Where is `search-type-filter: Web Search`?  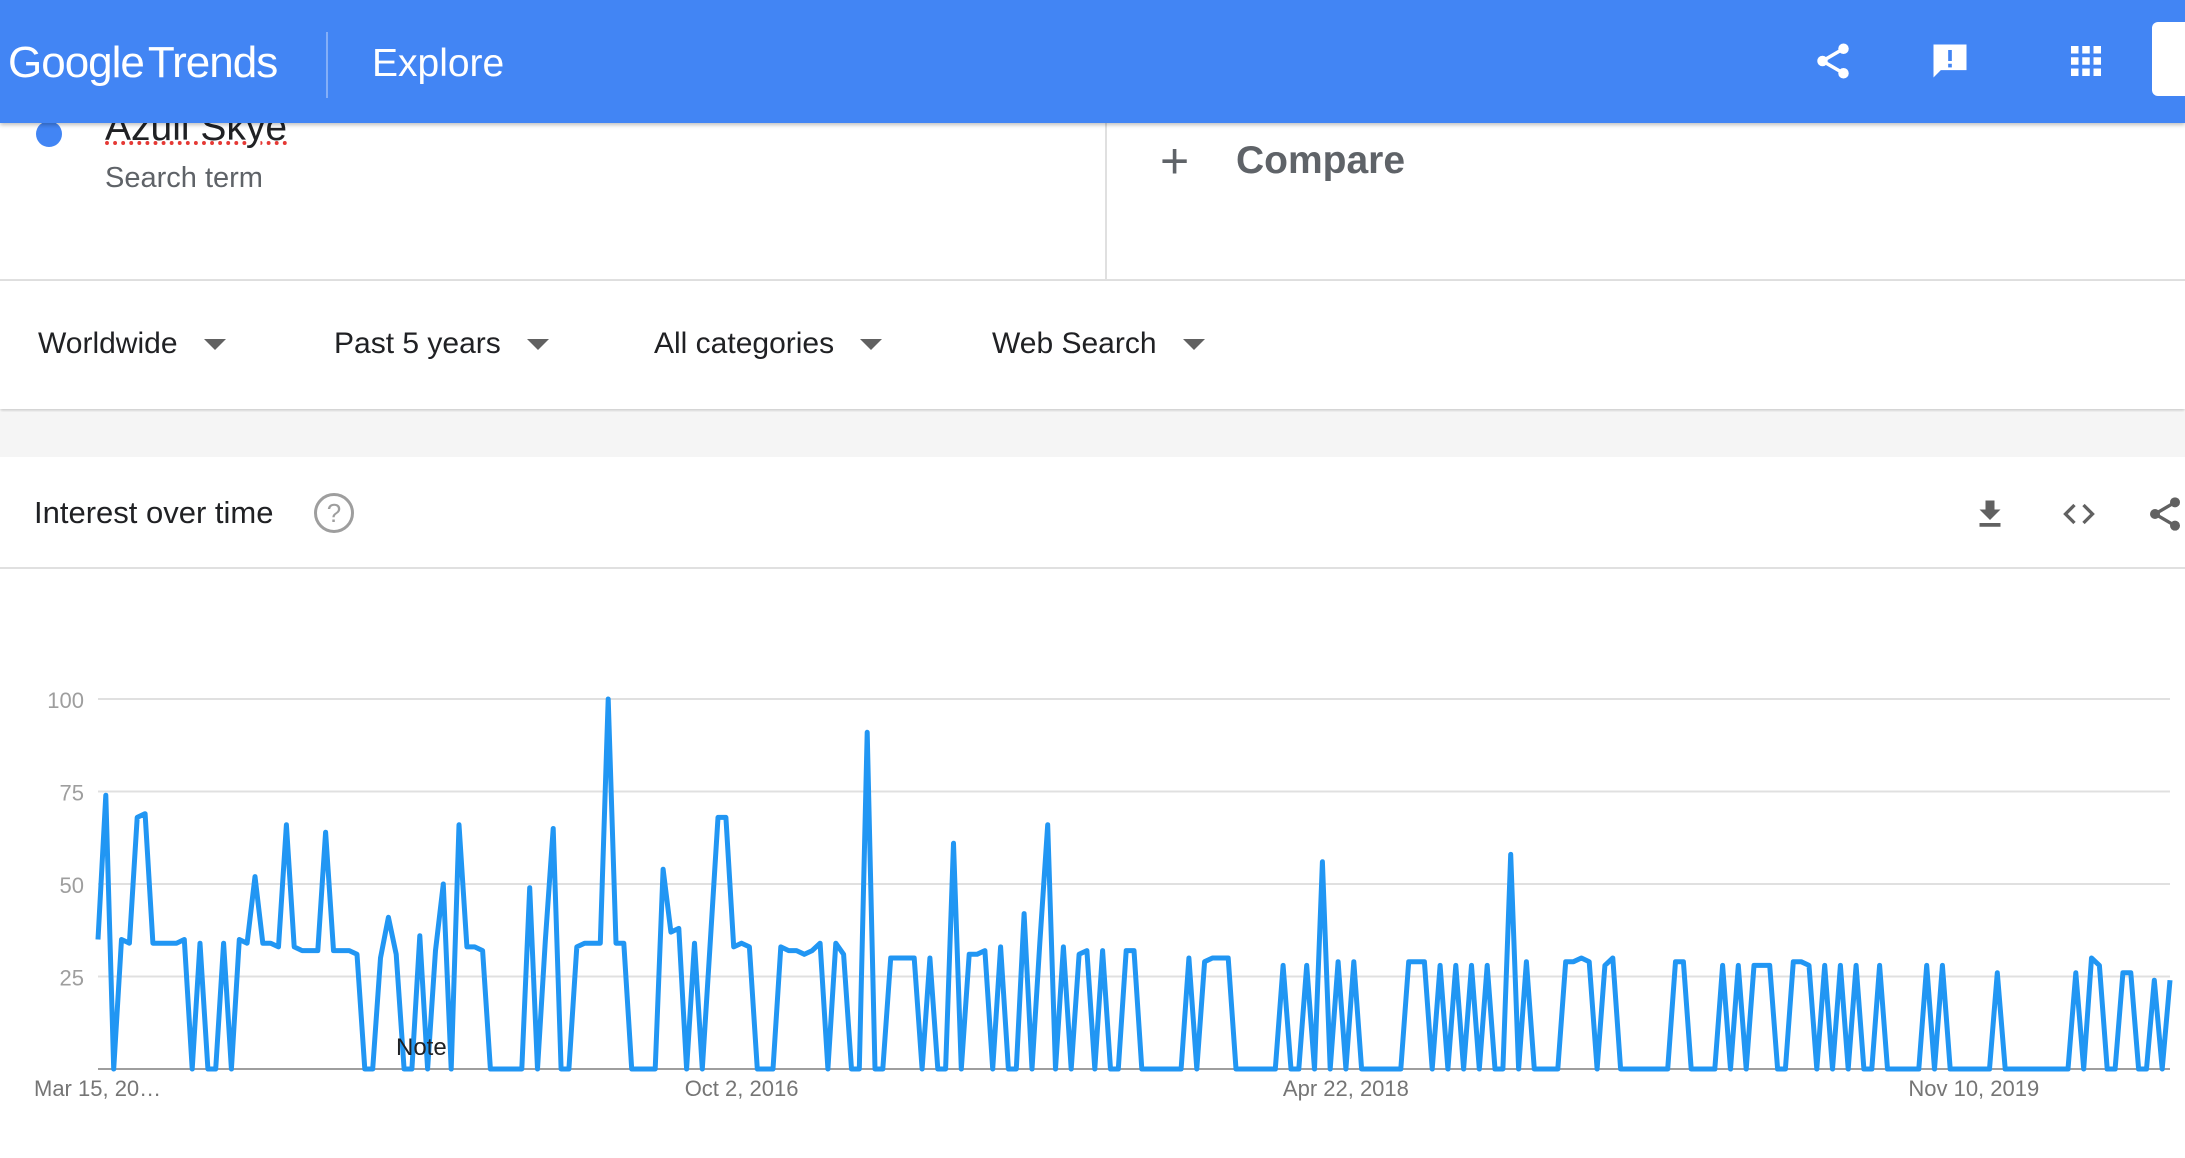 search-type-filter: Web Search is located at coordinates (1098, 344).